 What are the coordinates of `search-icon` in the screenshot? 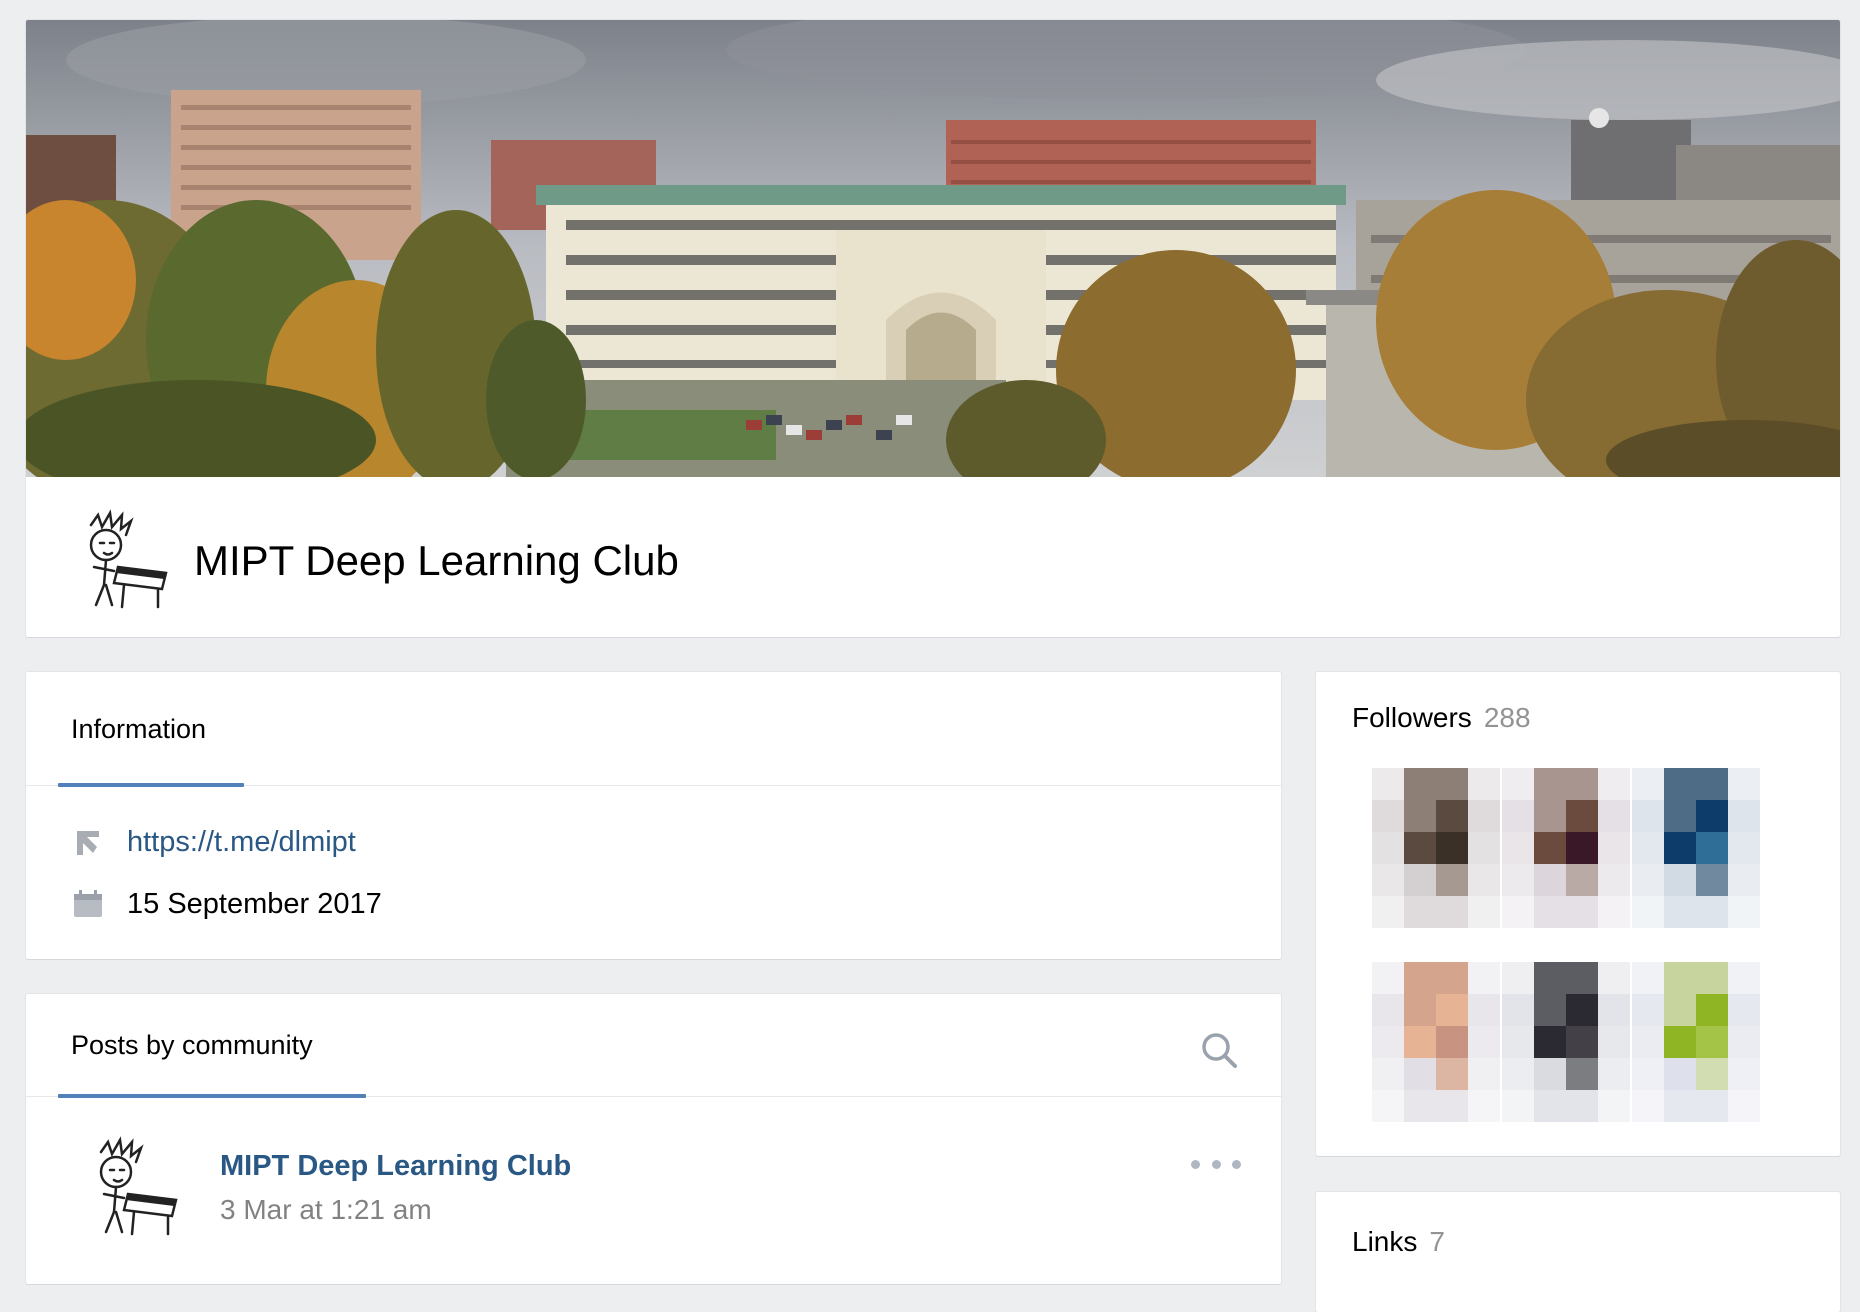 It's located at (1219, 1050).